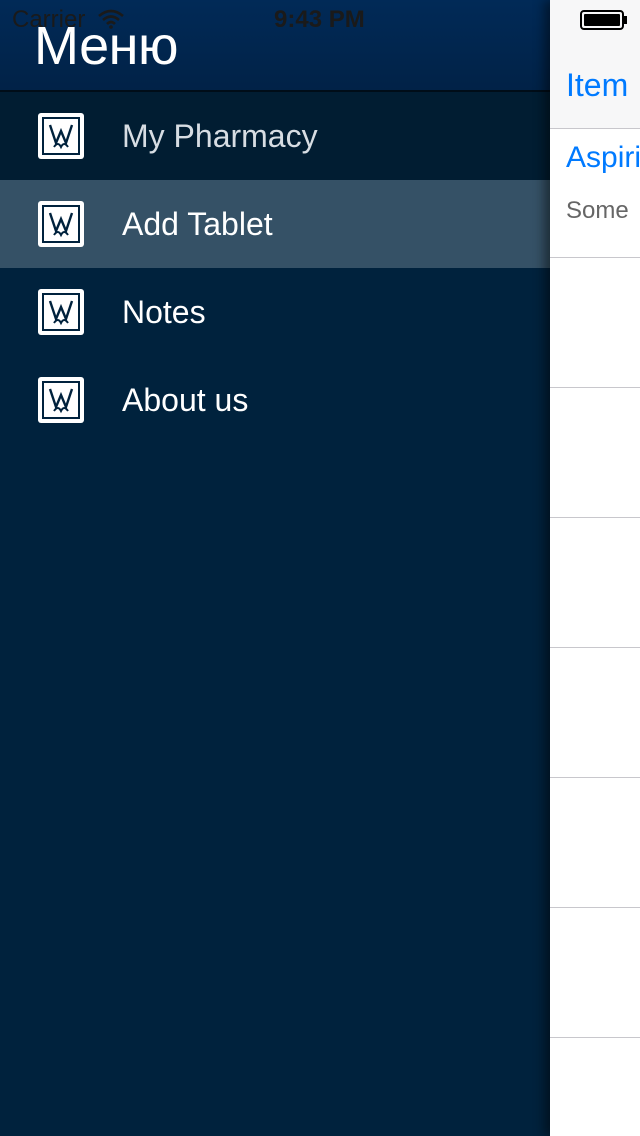 Image resolution: width=640 pixels, height=1136 pixels. What do you see at coordinates (275, 312) in the screenshot?
I see `menu-item-notes: Notes` at bounding box center [275, 312].